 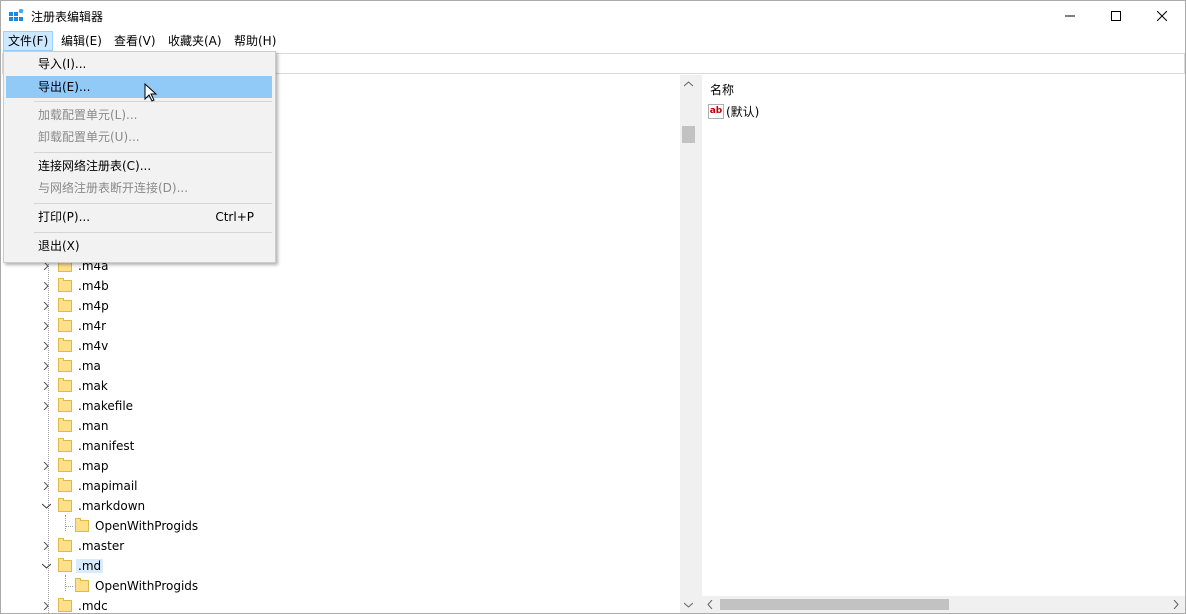 What do you see at coordinates (139, 217) in the screenshot?
I see `menu-item-print: 打印(P)... Ctrl+P` at bounding box center [139, 217].